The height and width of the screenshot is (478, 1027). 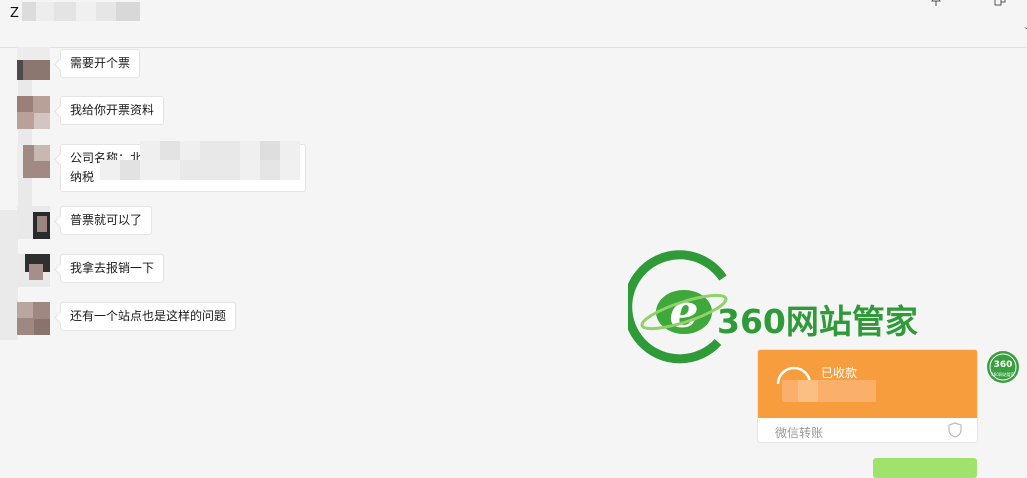 I want to click on chat-header: Z ⌄, so click(x=513, y=24).